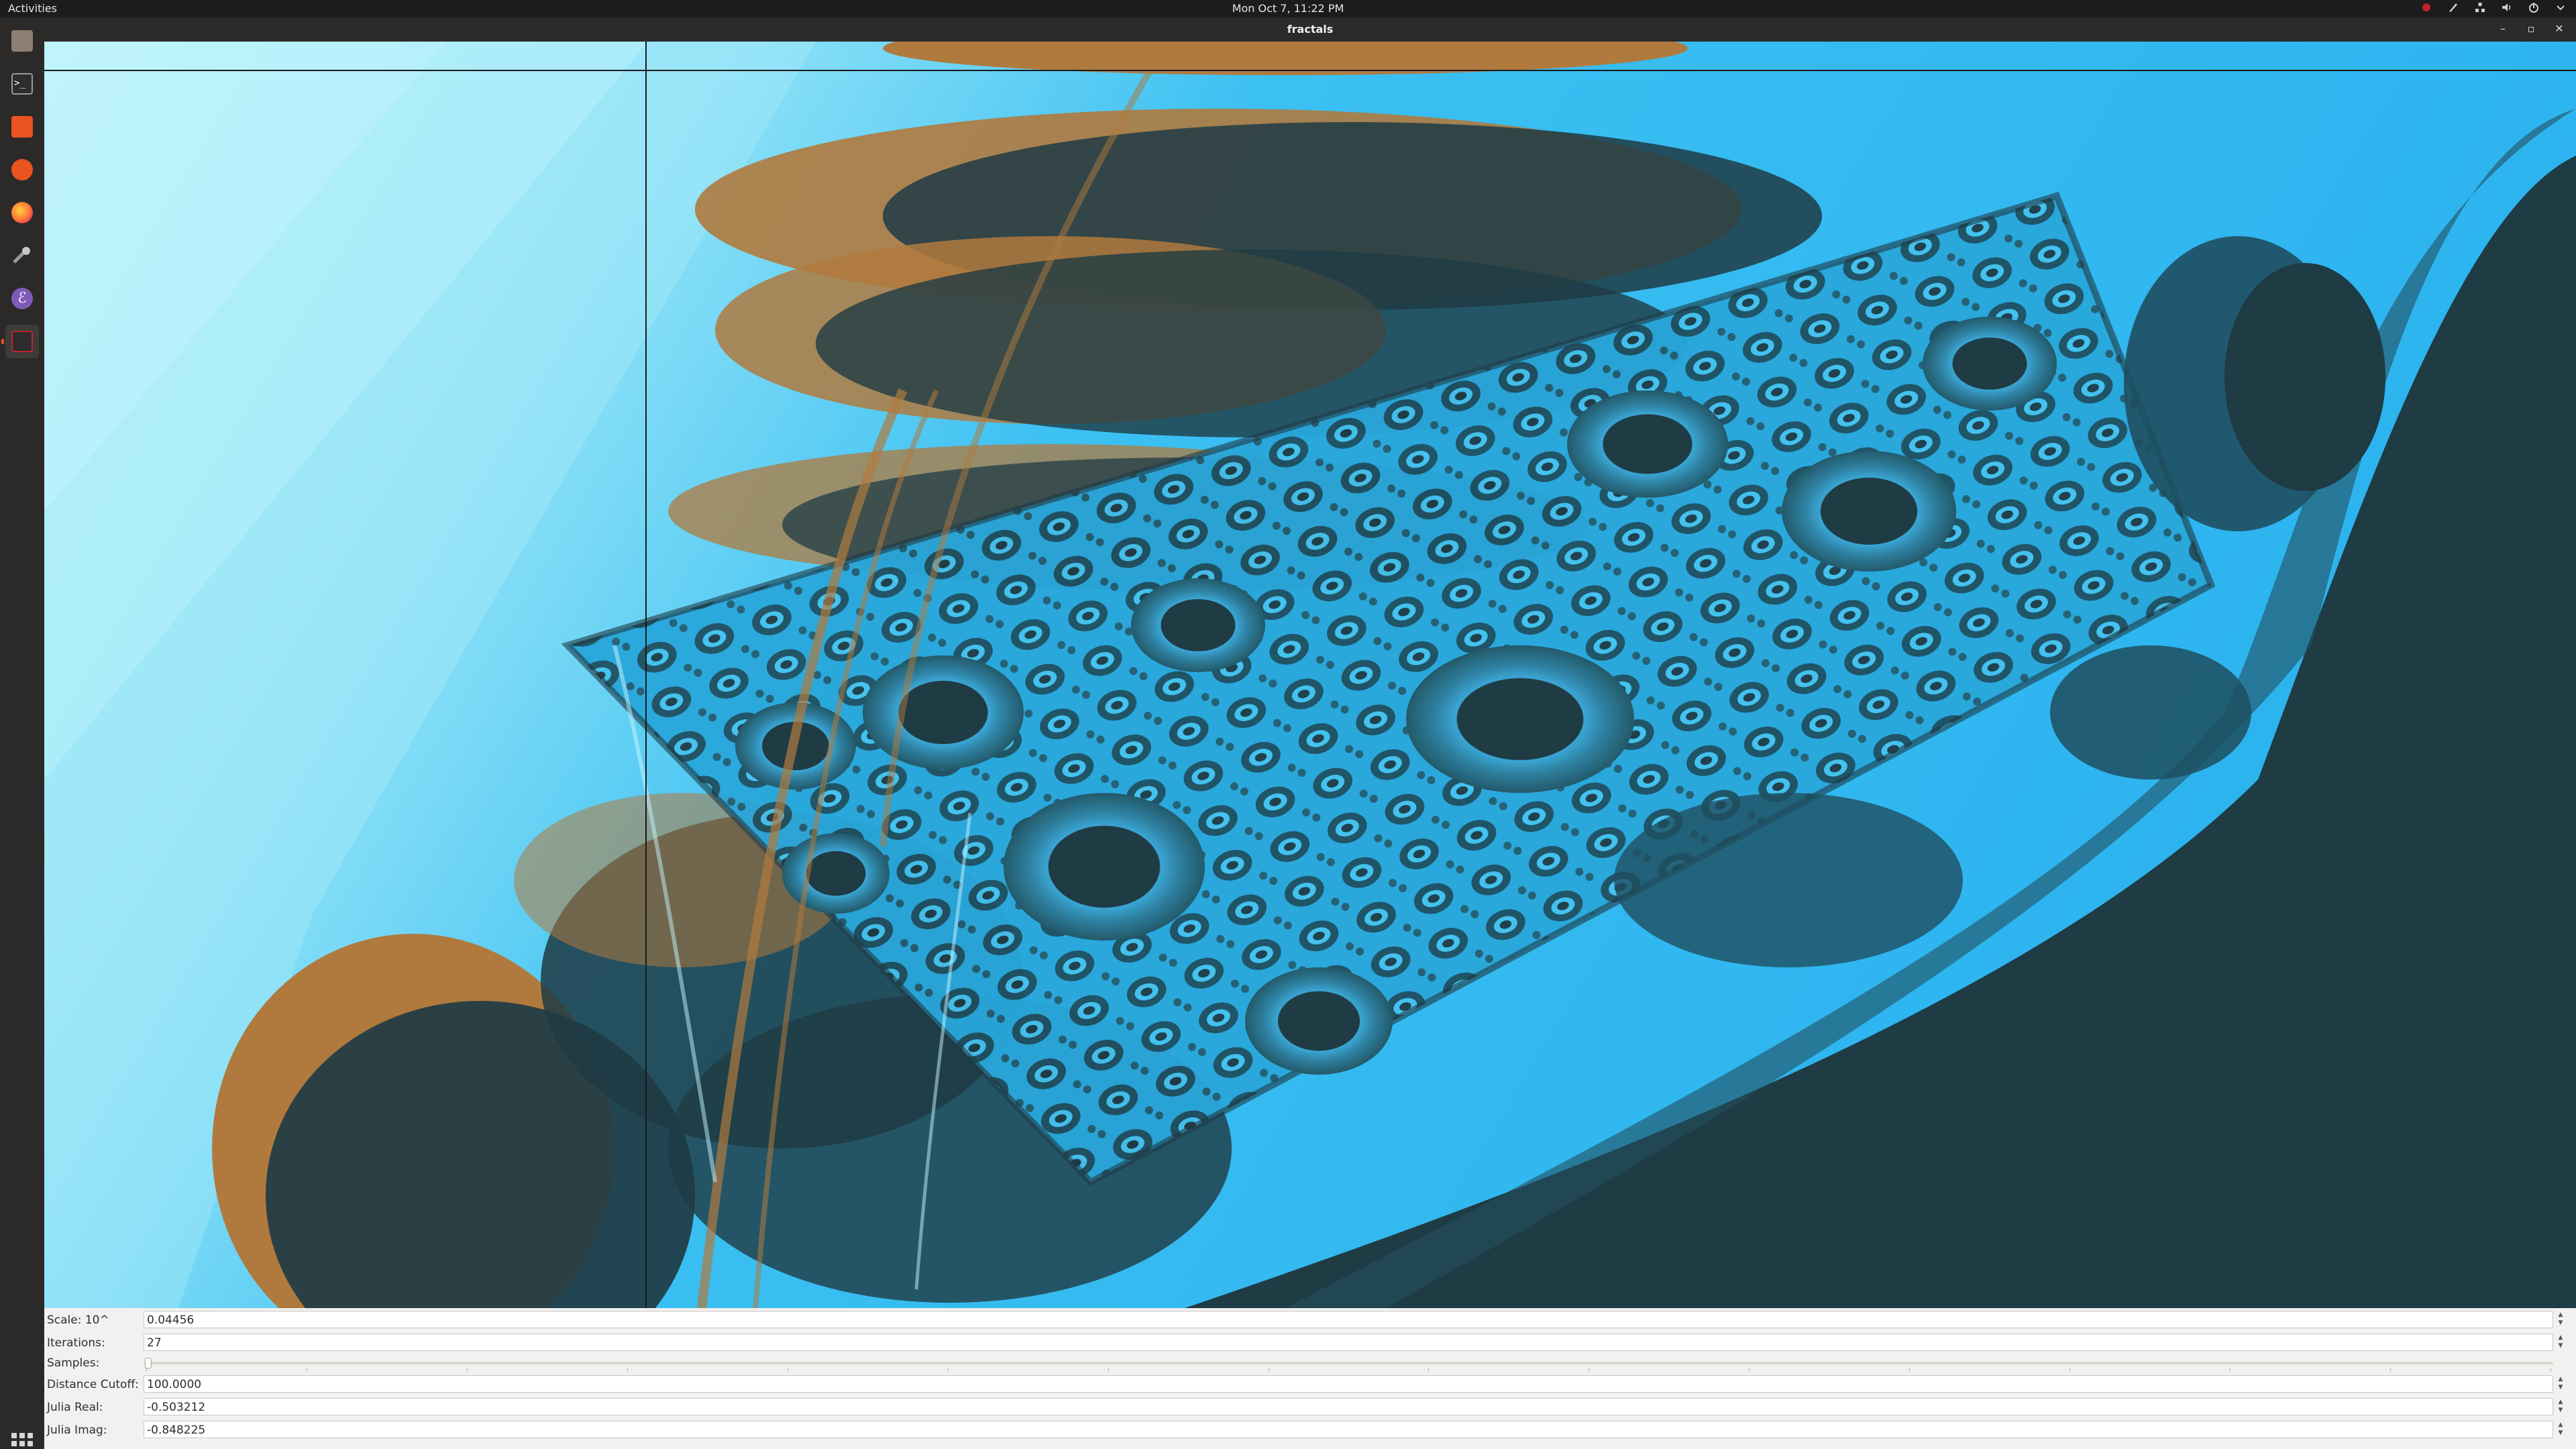  I want to click on julia-real-row: Julia Real: -0.503212 ▲ ▼, so click(1310, 1407).